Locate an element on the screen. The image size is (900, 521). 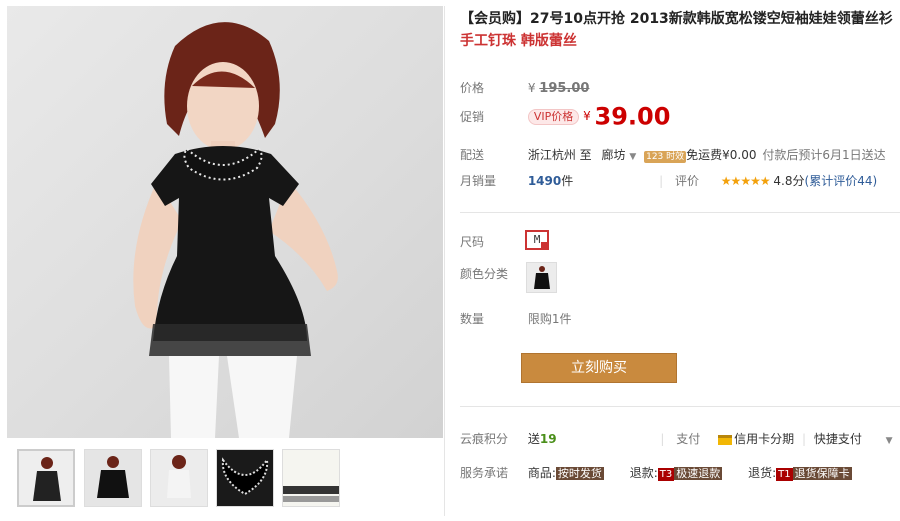
promo-currency: ¥ is located at coordinates (587, 116).